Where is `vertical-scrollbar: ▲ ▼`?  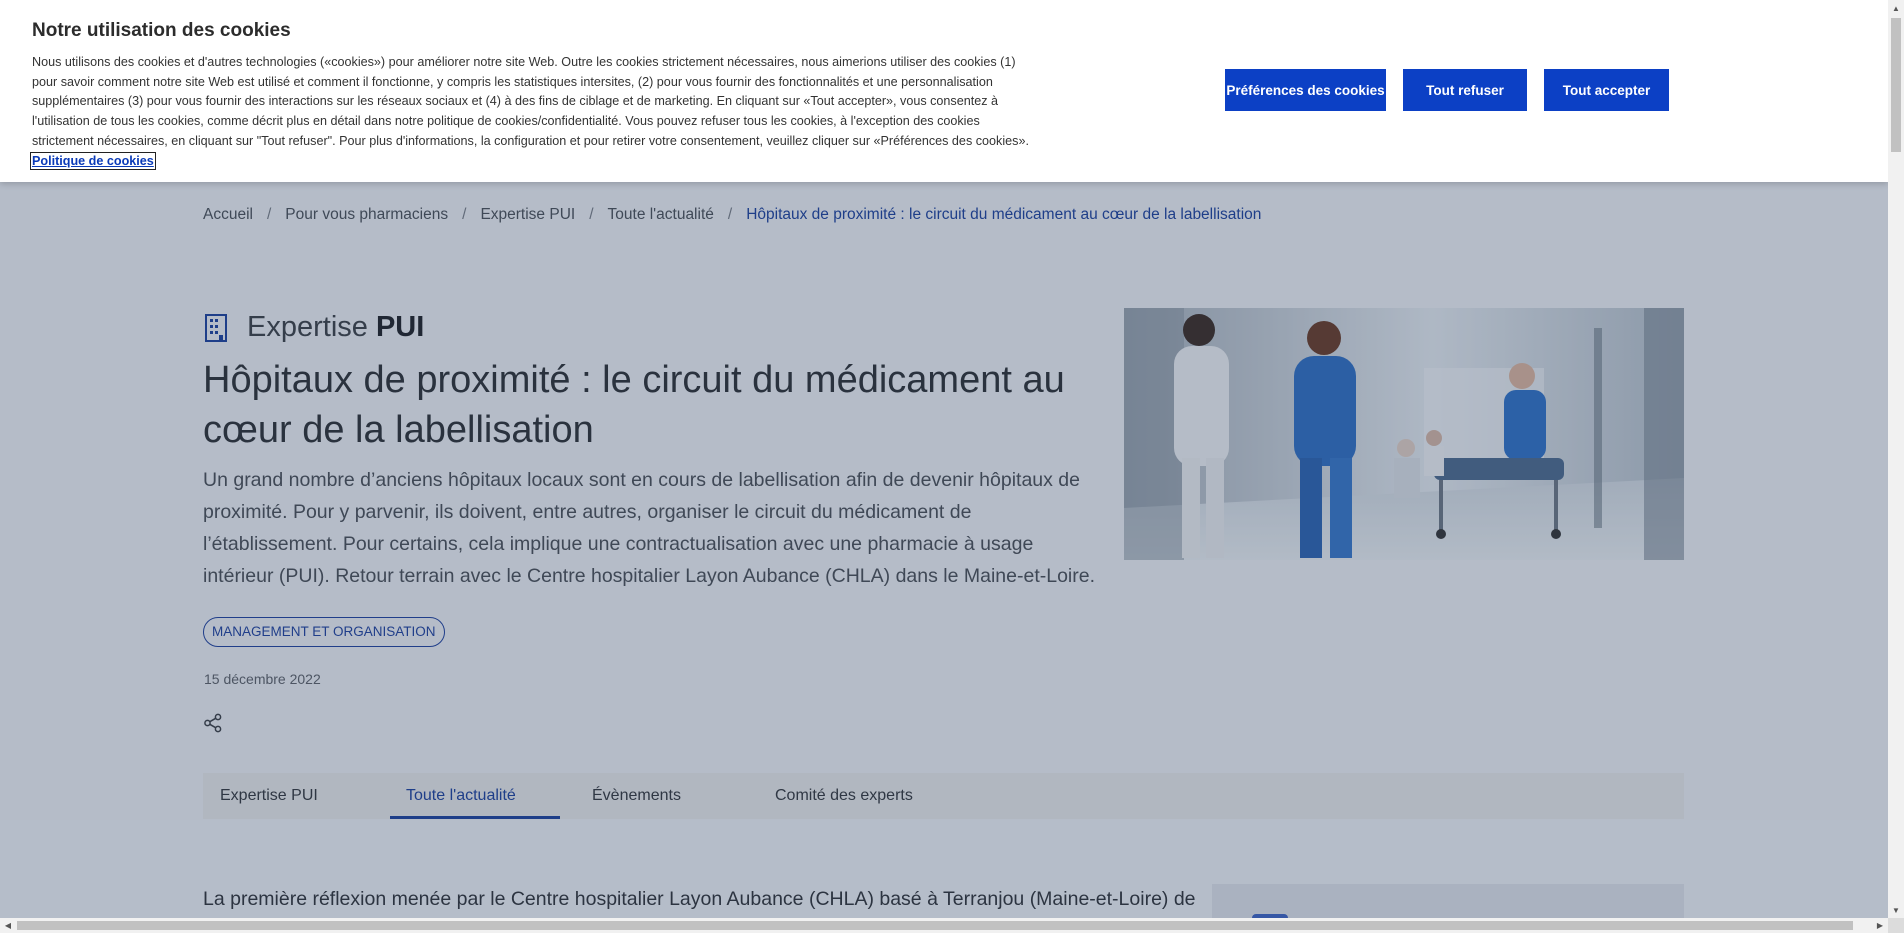
vertical-scrollbar: ▲ ▼ is located at coordinates (1896, 459).